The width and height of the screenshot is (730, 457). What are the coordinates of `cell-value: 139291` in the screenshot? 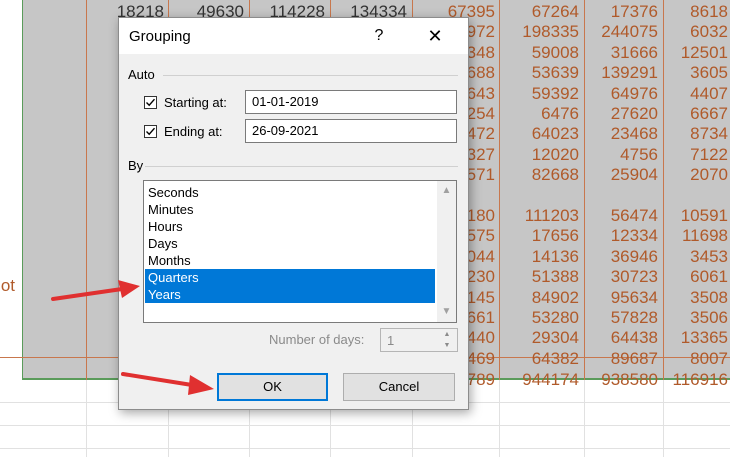 It's located at (624, 73).